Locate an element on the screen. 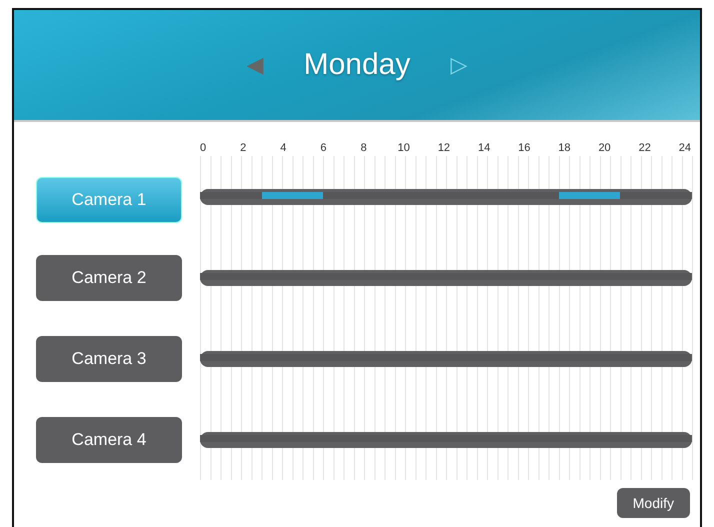 This screenshot has width=714, height=527. hour-label: 14 is located at coordinates (484, 148).